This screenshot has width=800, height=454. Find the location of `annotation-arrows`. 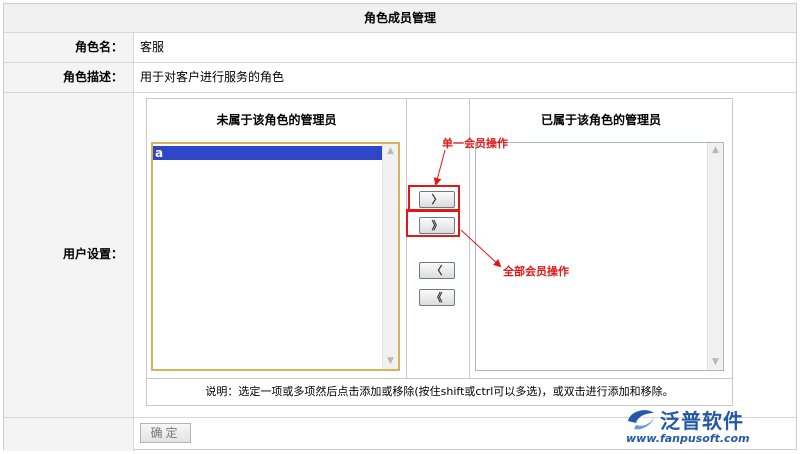

annotation-arrows is located at coordinates (467, 208).